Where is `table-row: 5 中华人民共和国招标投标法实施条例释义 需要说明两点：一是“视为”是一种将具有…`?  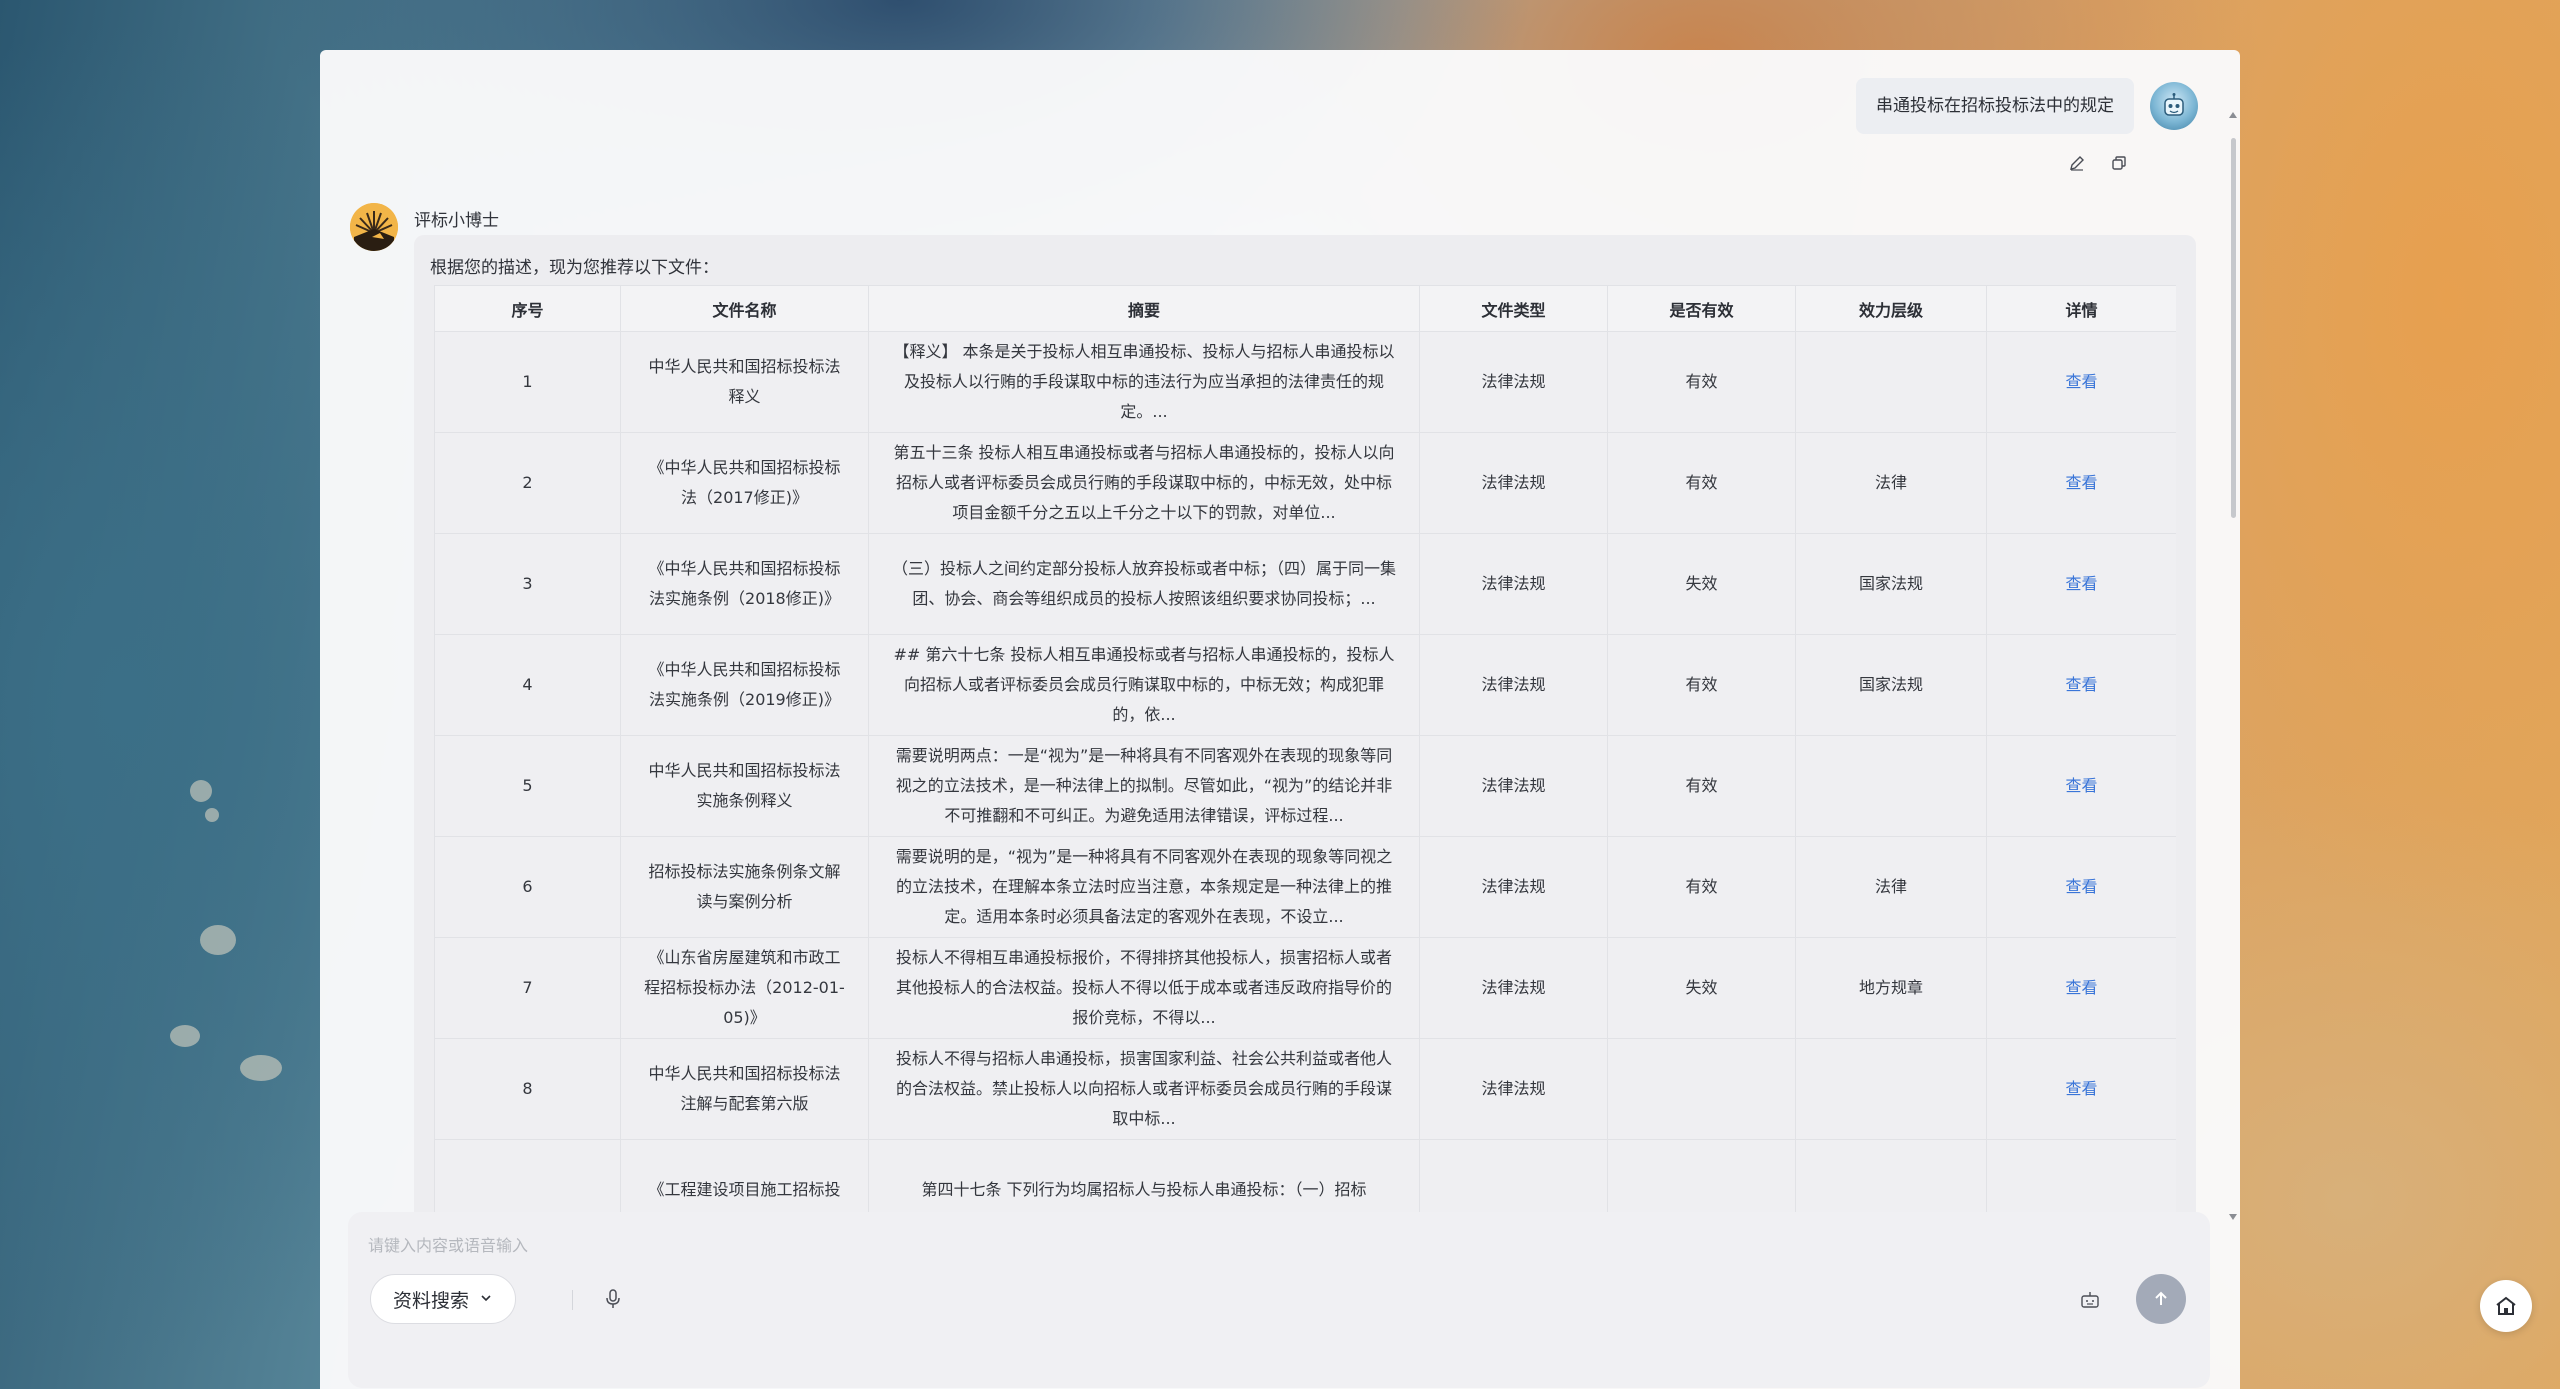 table-row: 5 中华人民共和国招标投标法实施条例释义 需要说明两点：一是“视为”是一种将具有… is located at coordinates (1305, 786).